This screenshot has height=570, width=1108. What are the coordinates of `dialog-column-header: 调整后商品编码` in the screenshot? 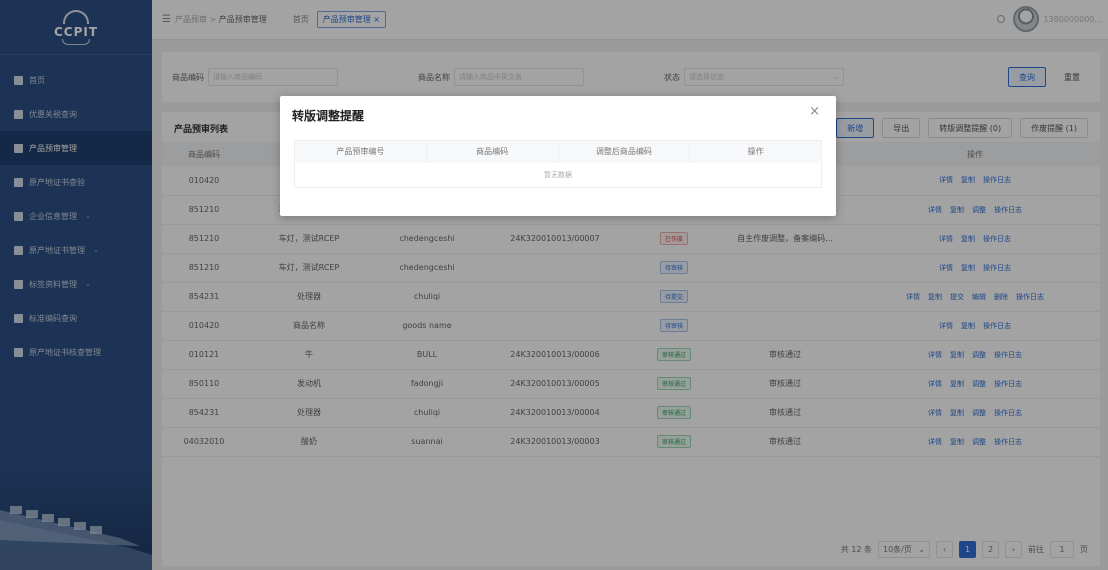 It's located at (624, 151).